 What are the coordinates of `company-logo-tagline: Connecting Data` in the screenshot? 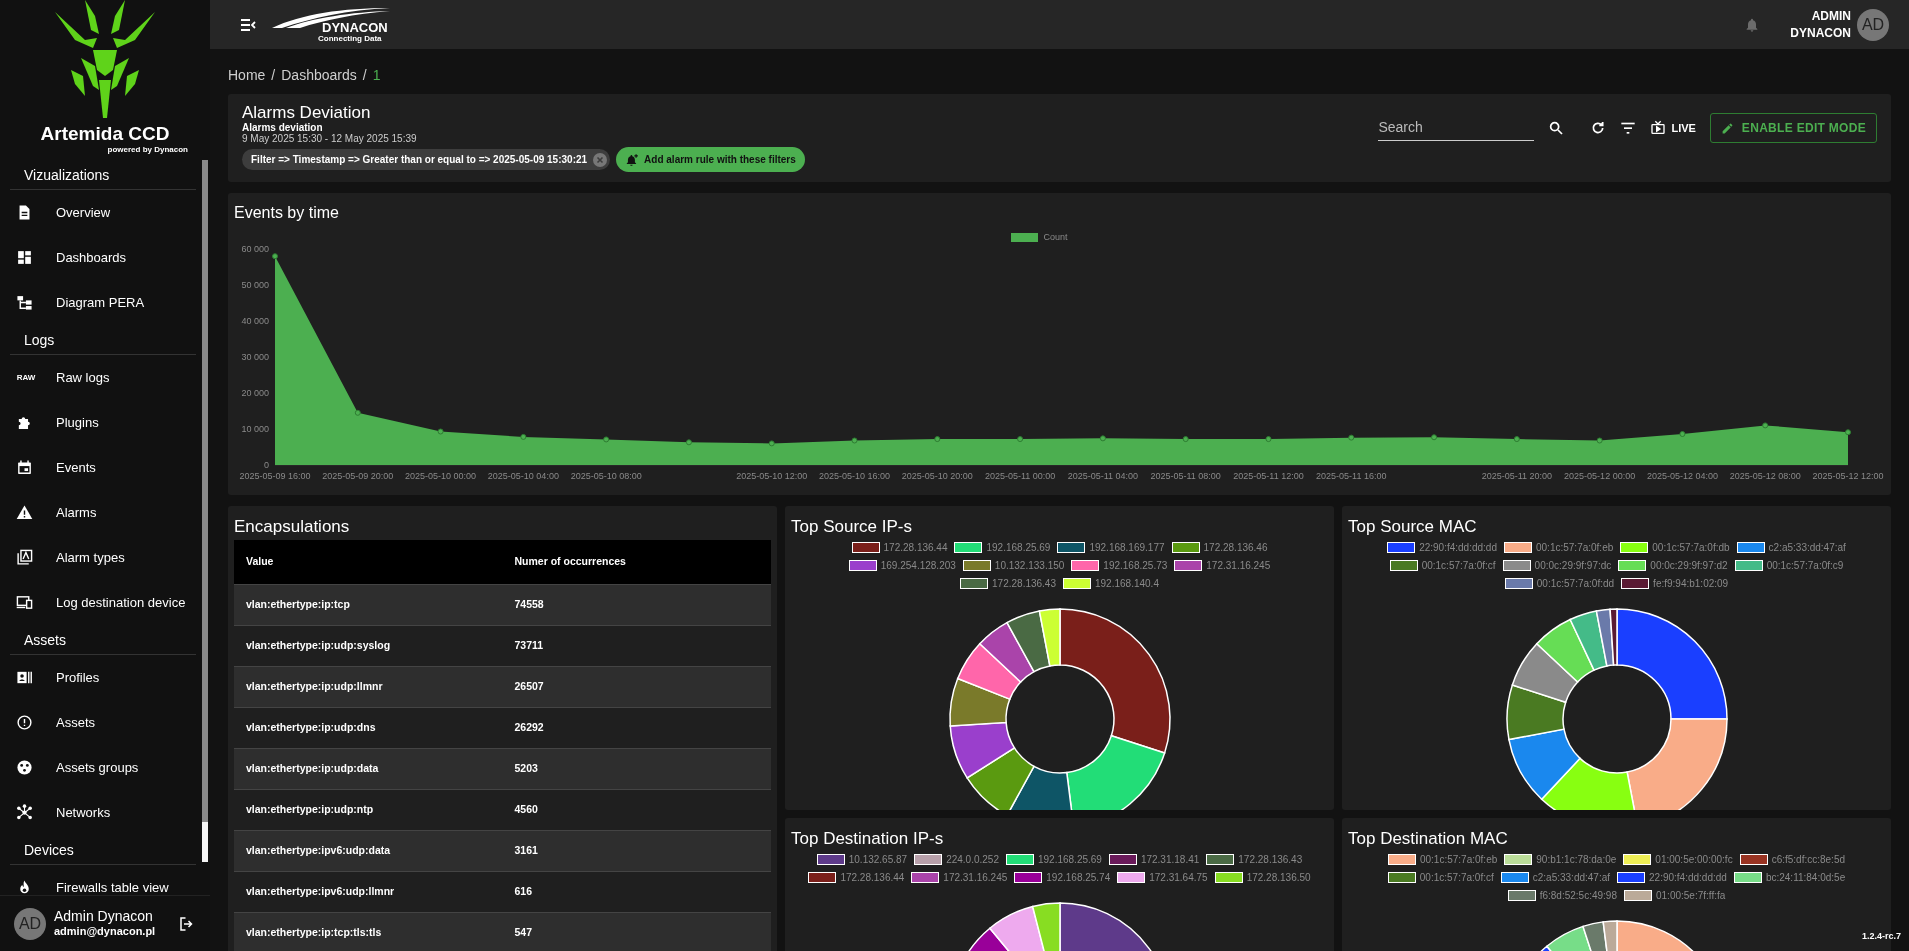 It's located at (350, 38).